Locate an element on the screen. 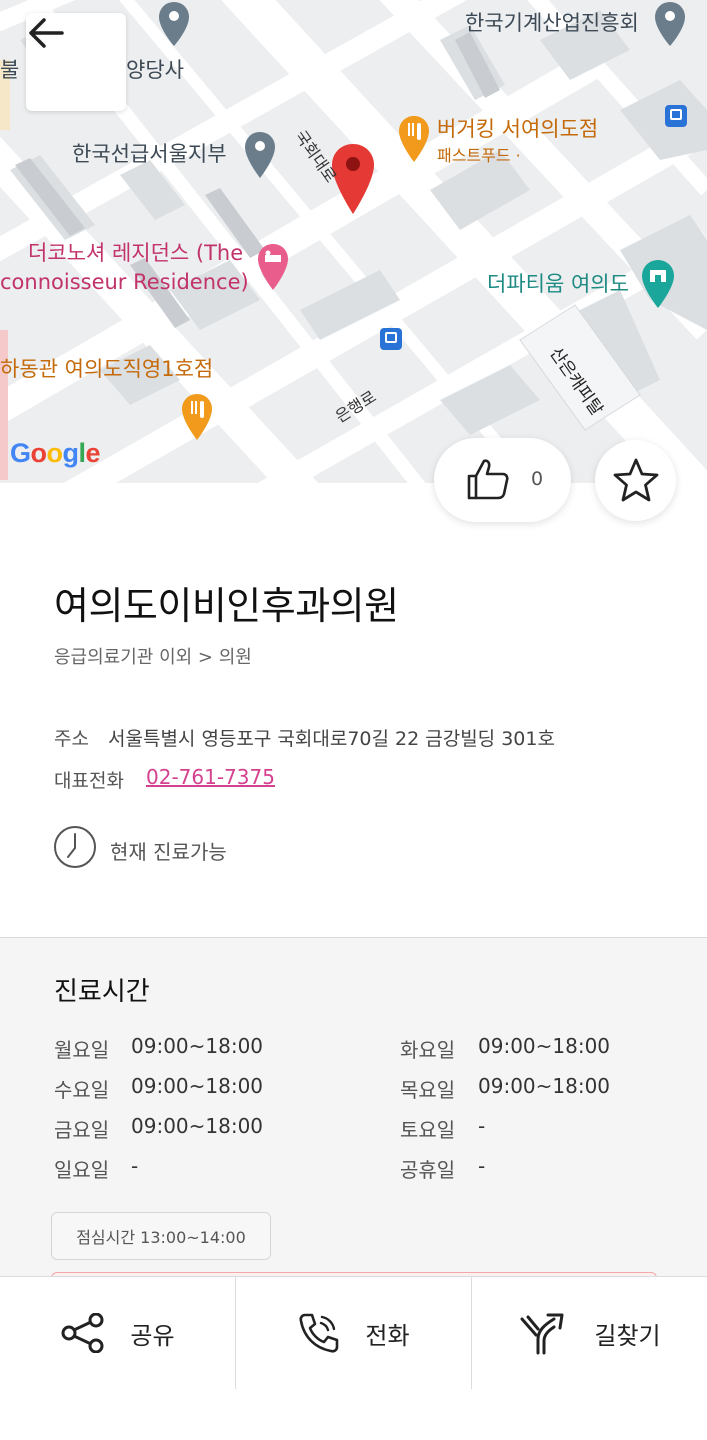 Image resolution: width=707 pixels, height=1440 pixels. day-label: 목요일 is located at coordinates (428, 1090).